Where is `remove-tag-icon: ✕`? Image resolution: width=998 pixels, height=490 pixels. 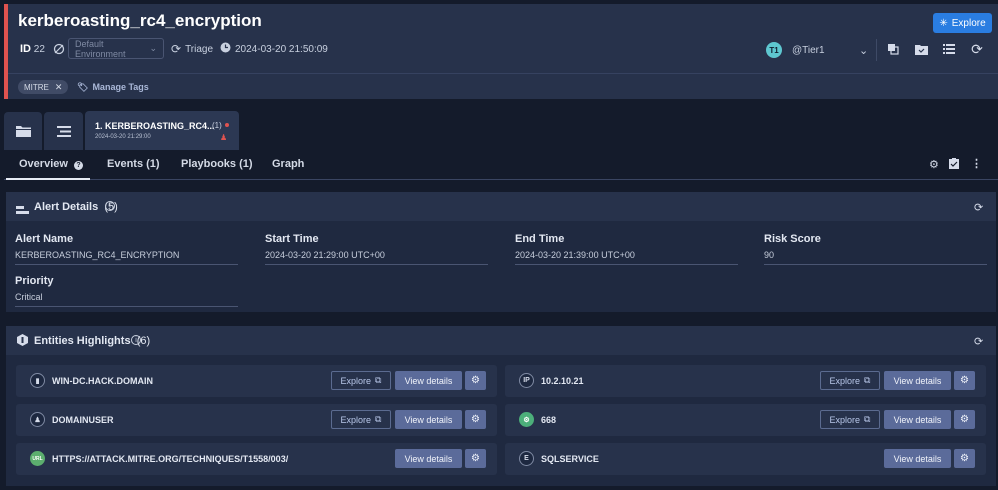
remove-tag-icon: ✕ is located at coordinates (59, 87).